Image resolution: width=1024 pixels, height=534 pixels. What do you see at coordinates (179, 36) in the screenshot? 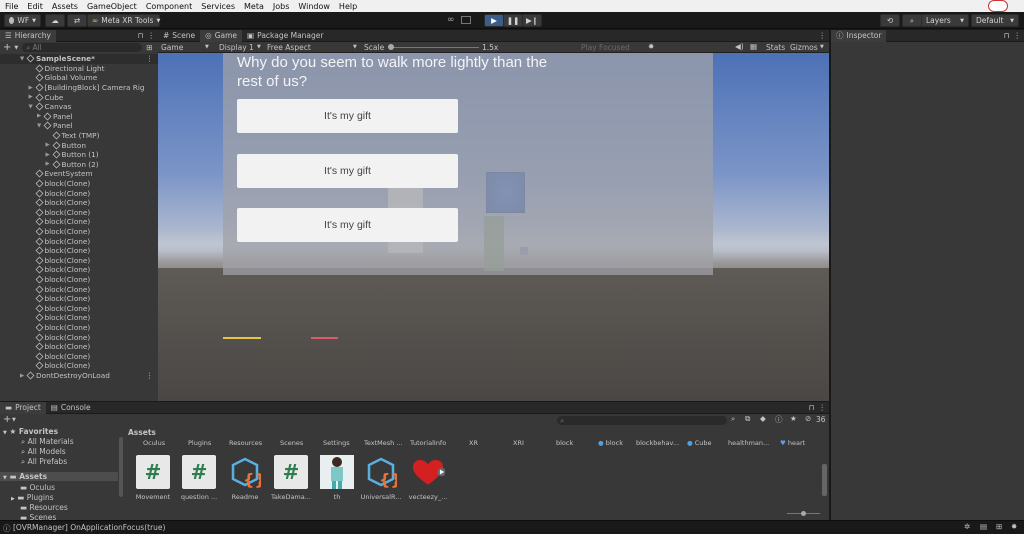
I see `tab-scene: # Scene` at bounding box center [179, 36].